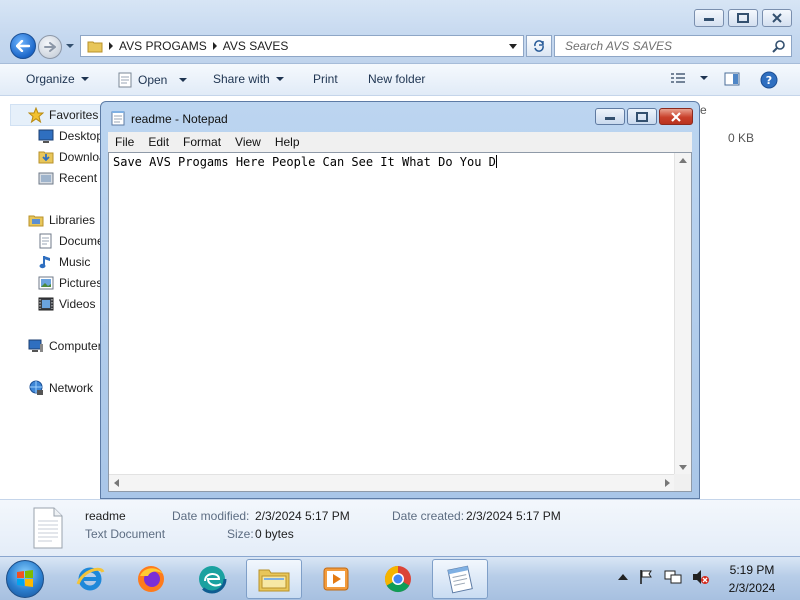 The height and width of the screenshot is (600, 800). I want to click on navigation-row: AVS PROGAMS AVS SAVES Search AVS SAVES, so click(400, 46).